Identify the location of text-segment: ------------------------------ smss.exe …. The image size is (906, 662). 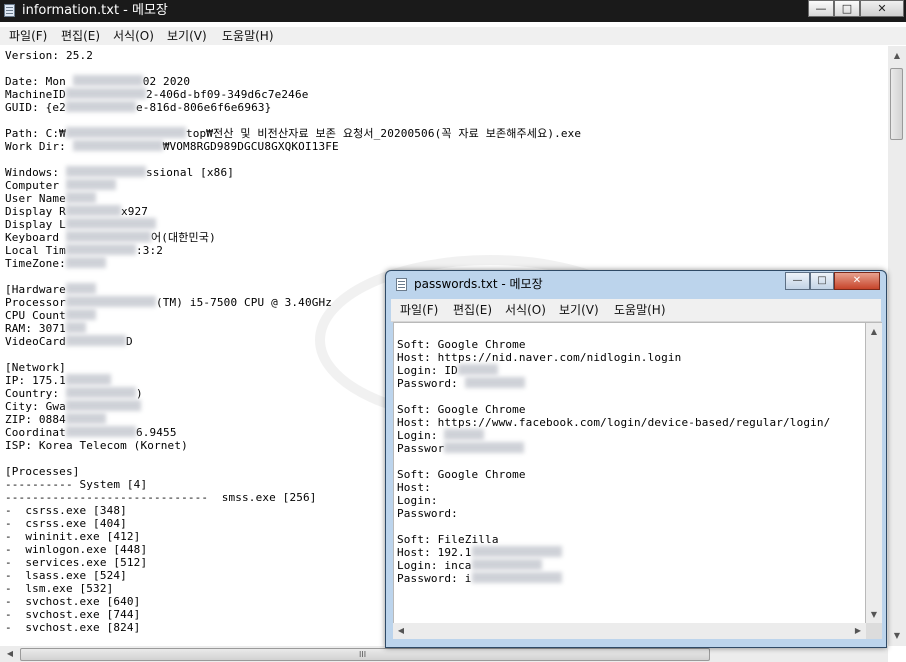
(161, 497).